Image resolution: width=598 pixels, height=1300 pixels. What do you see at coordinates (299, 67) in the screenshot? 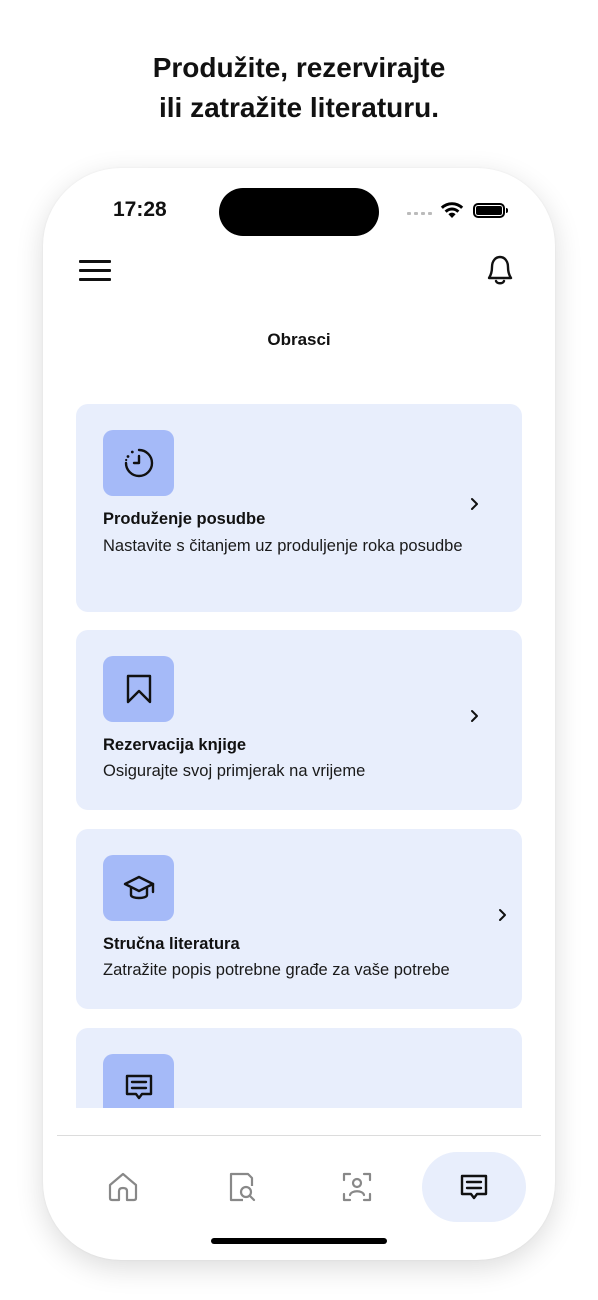
I see `headline-line-1: Produžite, rezervirajte` at bounding box center [299, 67].